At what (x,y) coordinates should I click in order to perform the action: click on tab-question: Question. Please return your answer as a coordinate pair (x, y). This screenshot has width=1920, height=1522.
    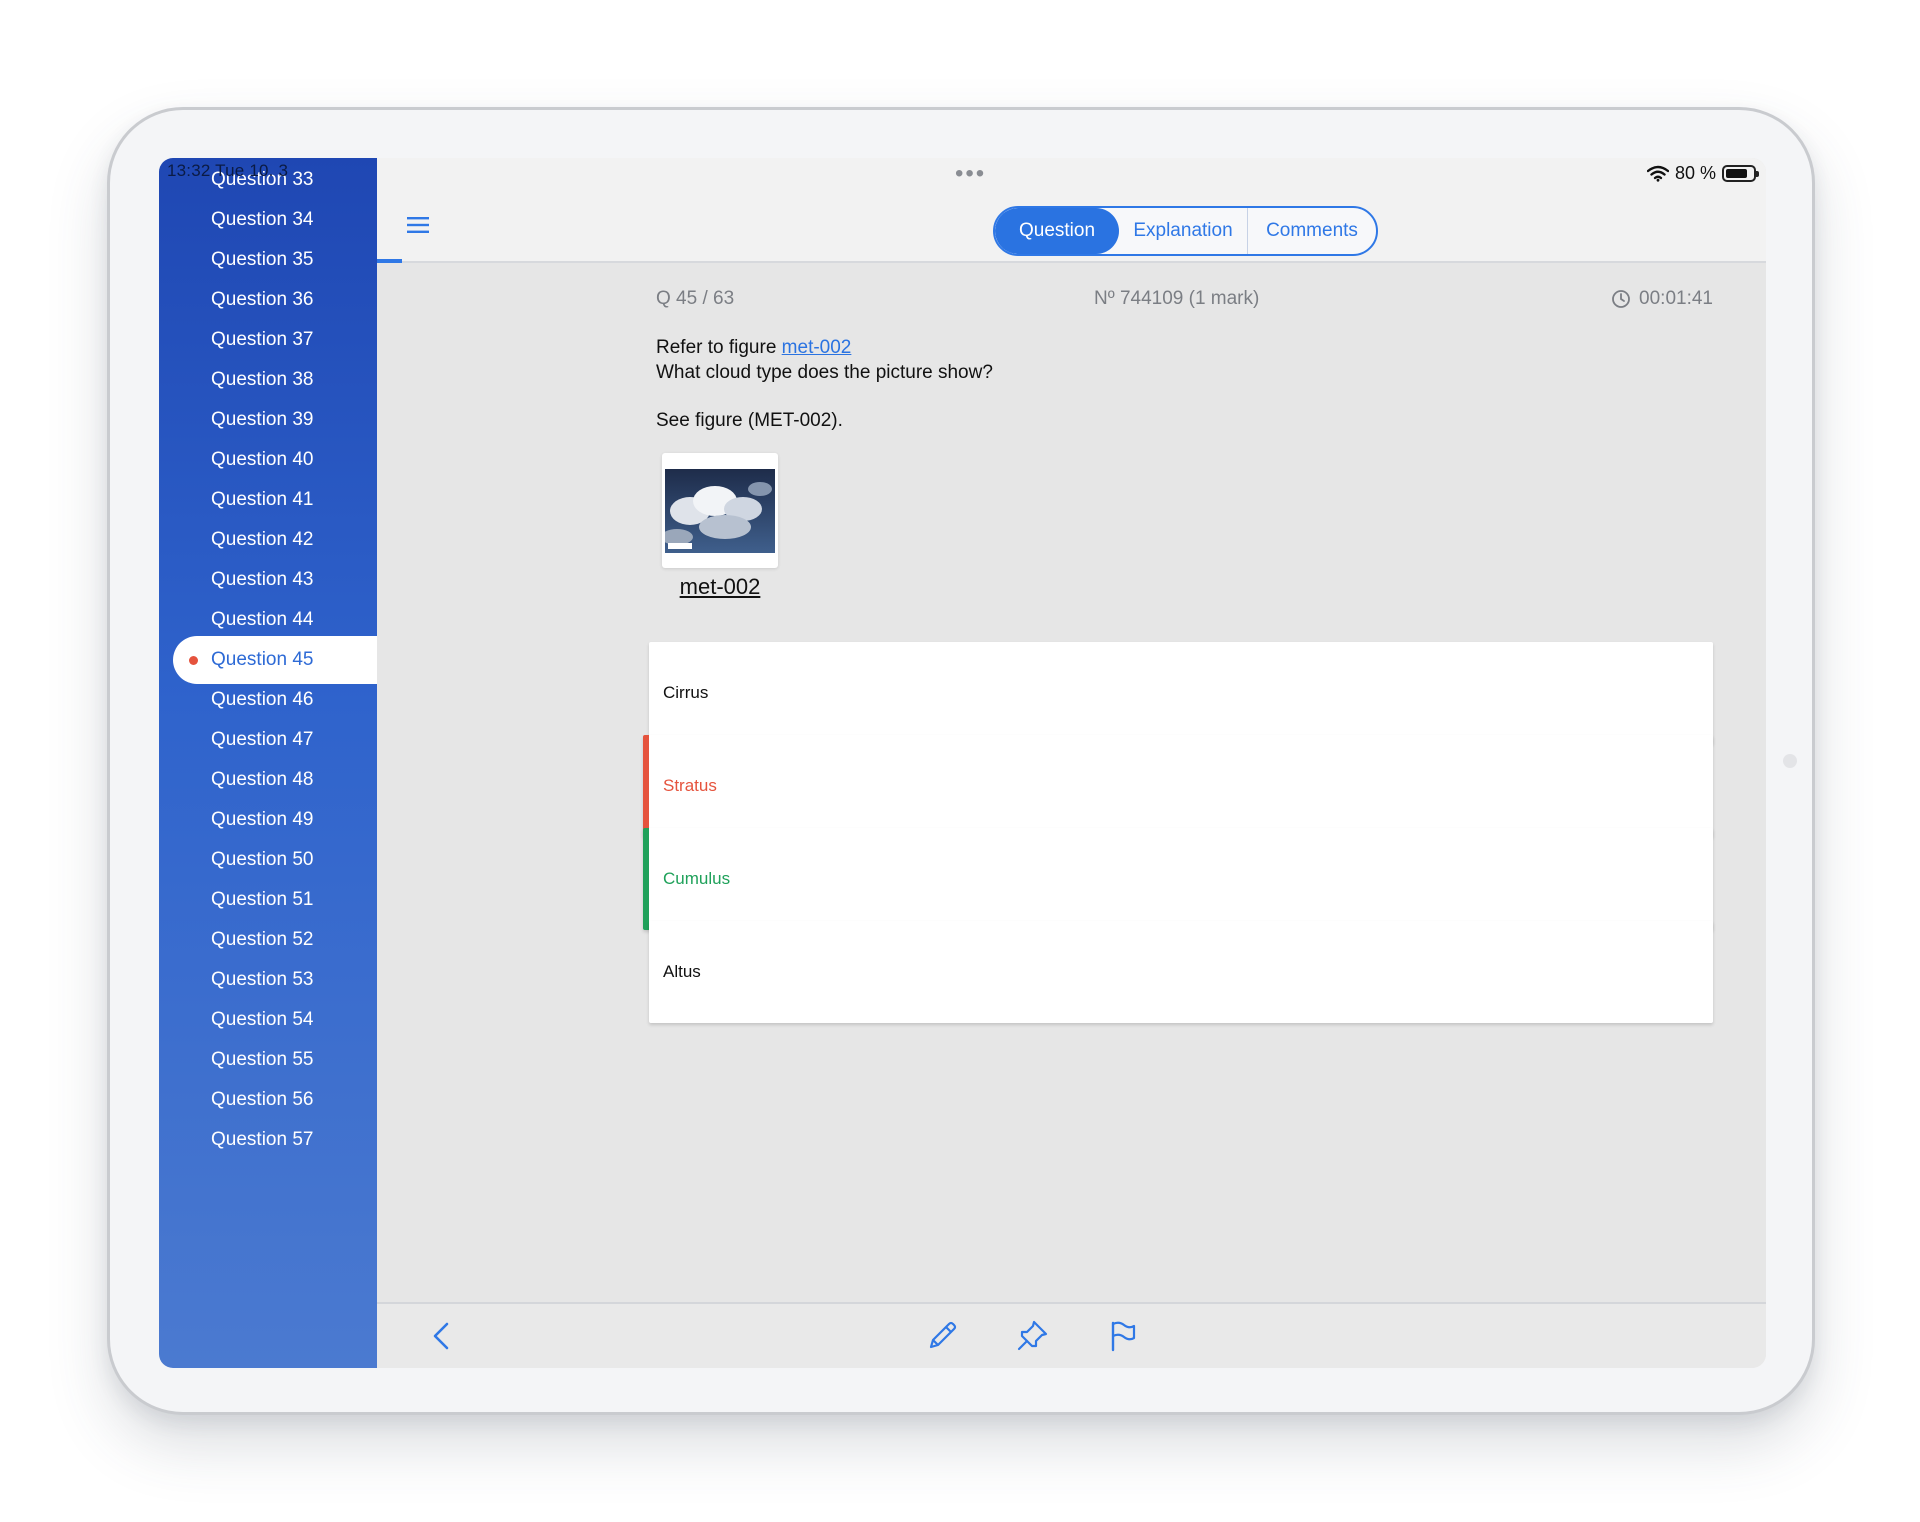
    Looking at the image, I should click on (1057, 231).